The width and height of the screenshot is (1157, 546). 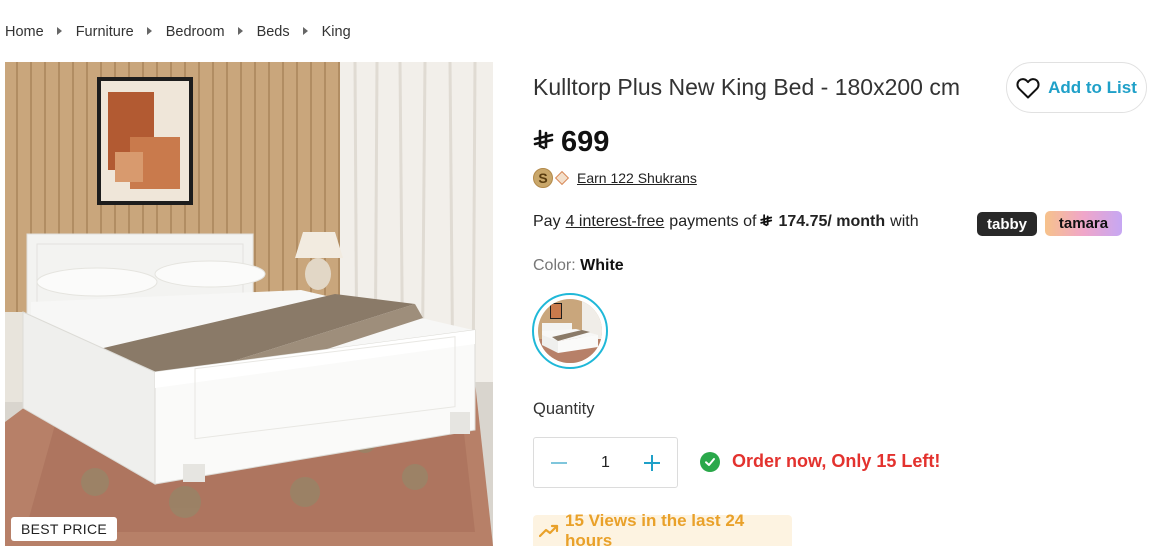 I want to click on views-message: 15 Views in the last 24 hours, so click(x=655, y=528).